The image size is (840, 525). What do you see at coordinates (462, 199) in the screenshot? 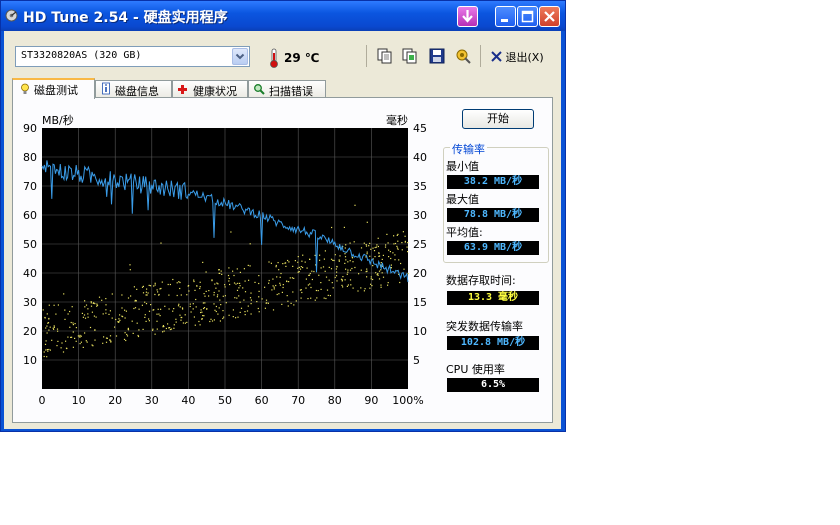
I see `max-label: 最大值` at bounding box center [462, 199].